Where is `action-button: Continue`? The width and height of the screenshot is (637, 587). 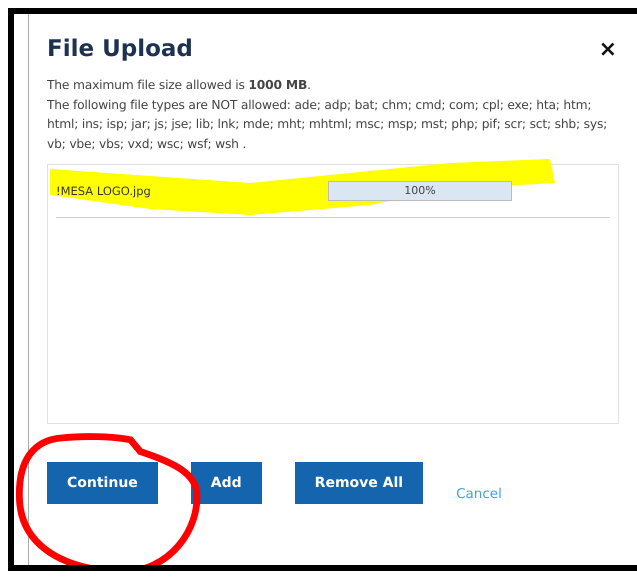
action-button: Continue is located at coordinates (102, 483).